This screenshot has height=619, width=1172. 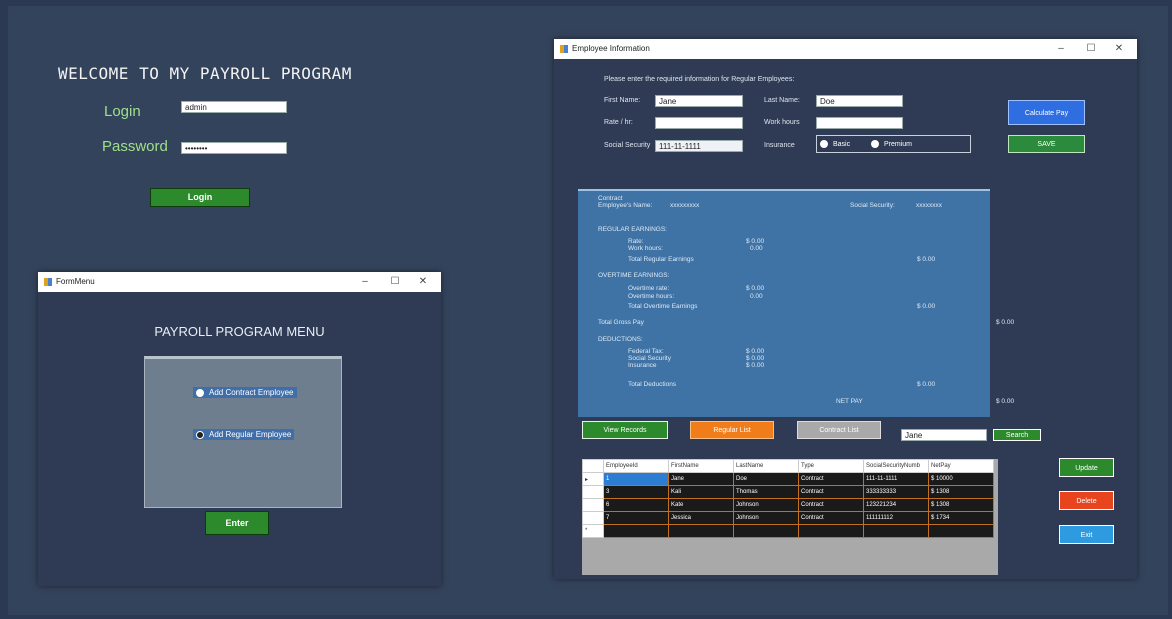 I want to click on radio-premium: Premium, so click(x=891, y=144).